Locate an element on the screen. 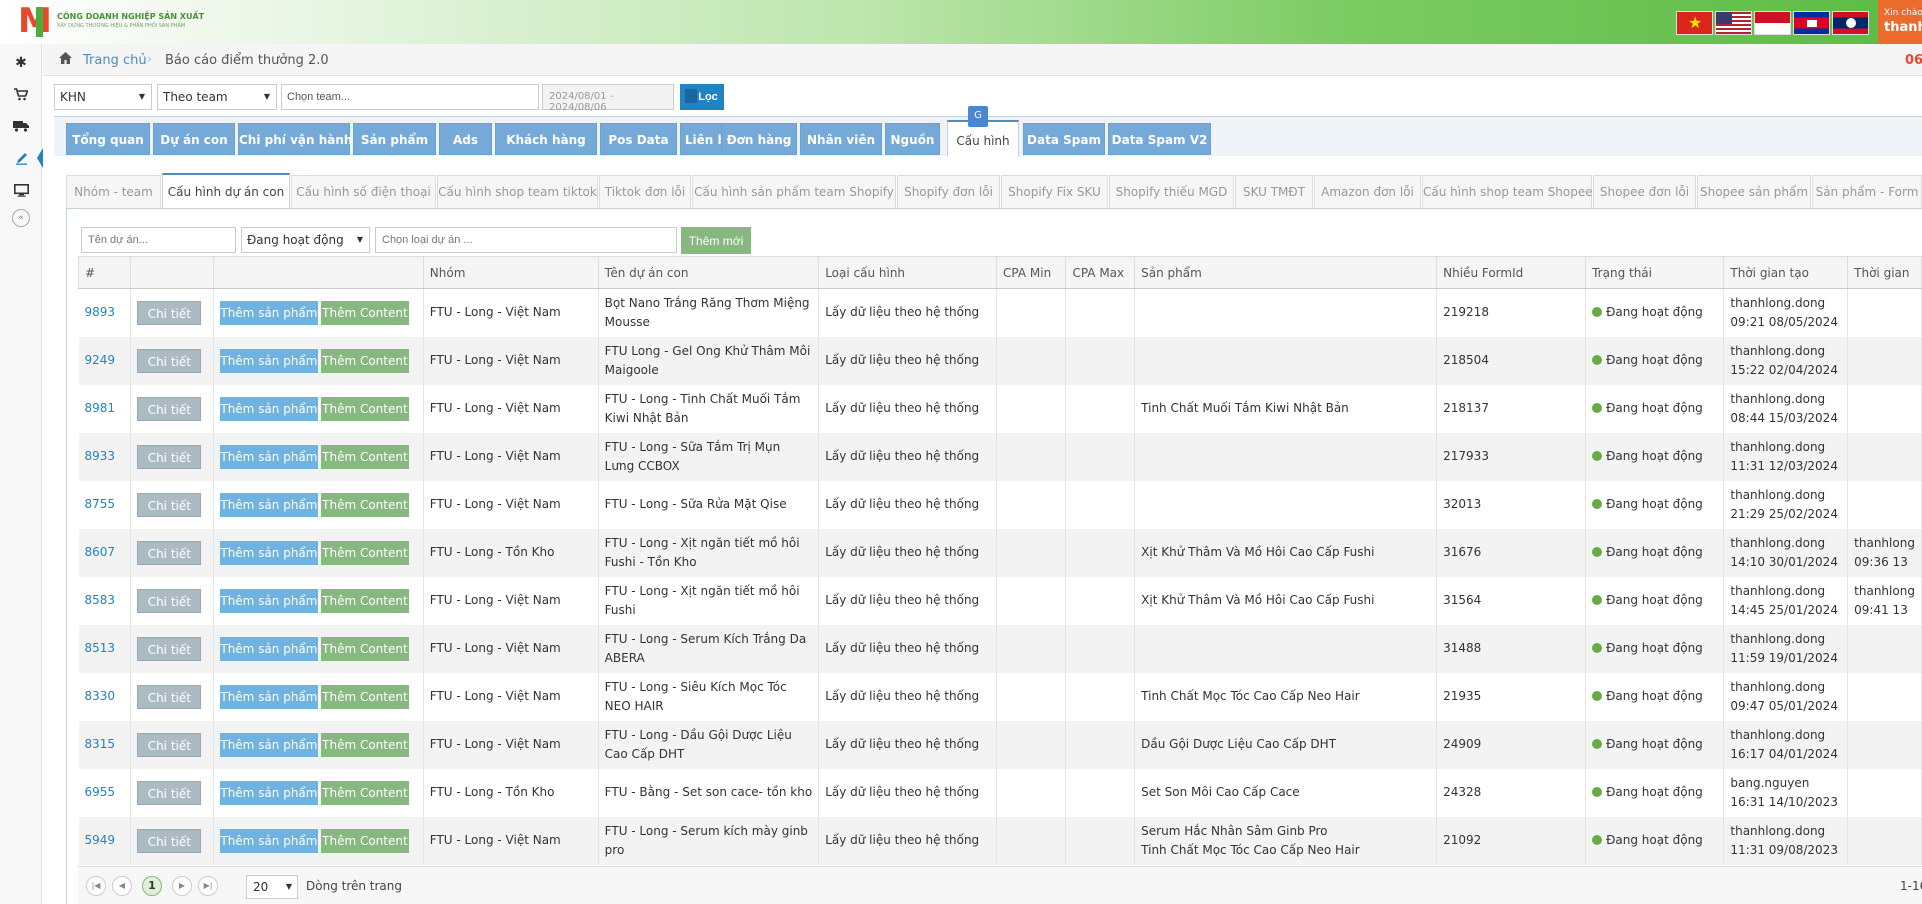 This screenshot has width=1922, height=904. row-id-link: 8583 is located at coordinates (105, 600).